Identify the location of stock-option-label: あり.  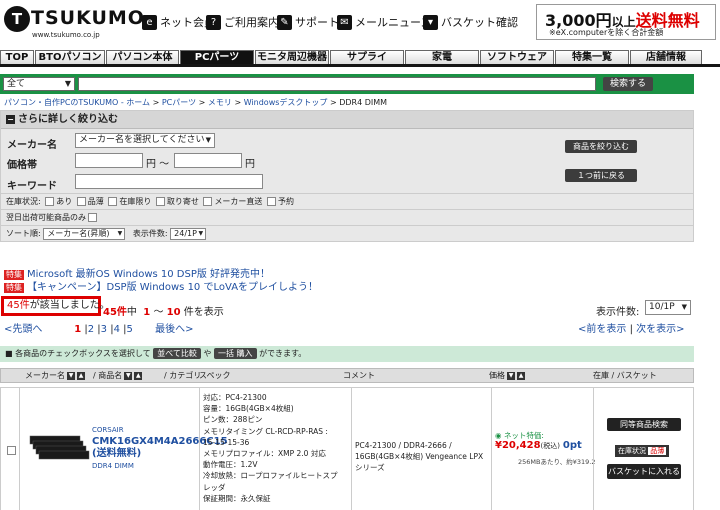
(64, 201).